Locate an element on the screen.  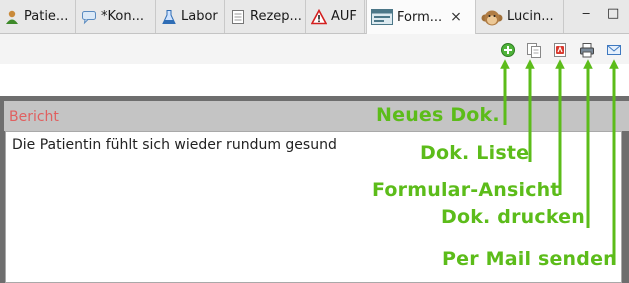
envelope-icon is located at coordinates (614, 50).